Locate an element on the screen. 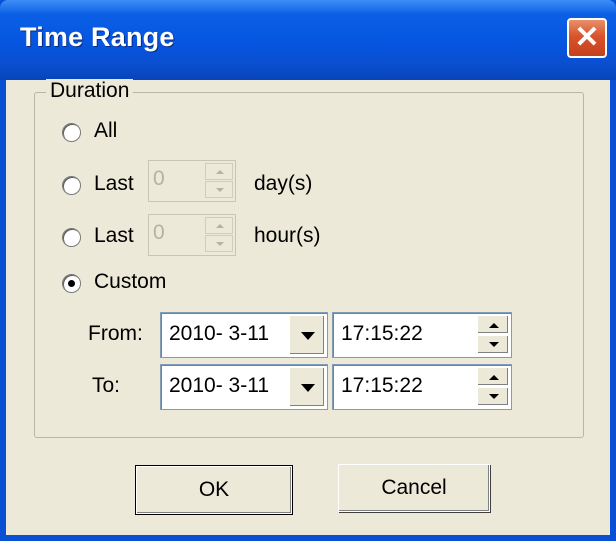 The width and height of the screenshot is (616, 541). radio-last-hours-label: Last is located at coordinates (114, 235).